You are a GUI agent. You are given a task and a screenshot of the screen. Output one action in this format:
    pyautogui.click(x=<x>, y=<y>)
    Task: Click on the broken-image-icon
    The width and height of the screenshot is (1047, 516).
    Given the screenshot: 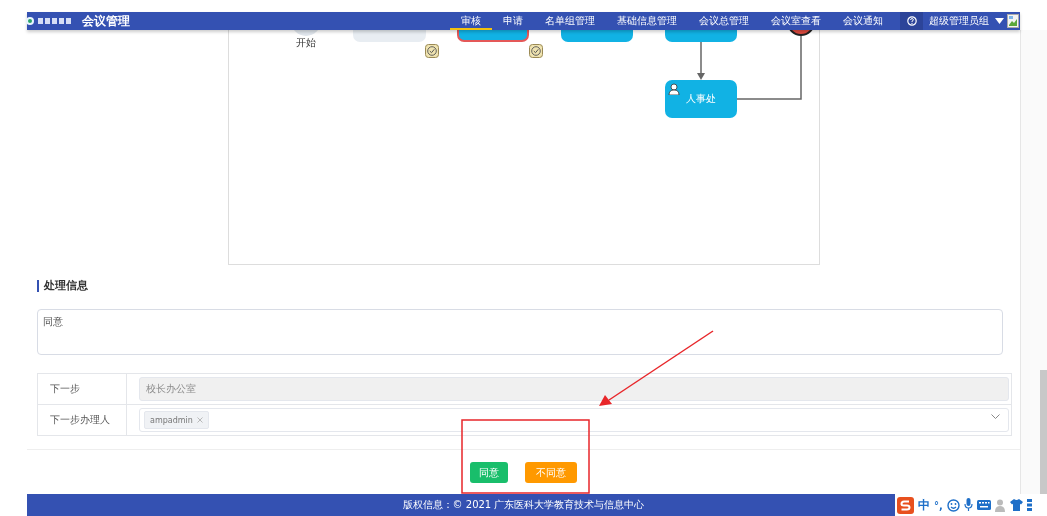 What is the action you would take?
    pyautogui.click(x=1013, y=21)
    